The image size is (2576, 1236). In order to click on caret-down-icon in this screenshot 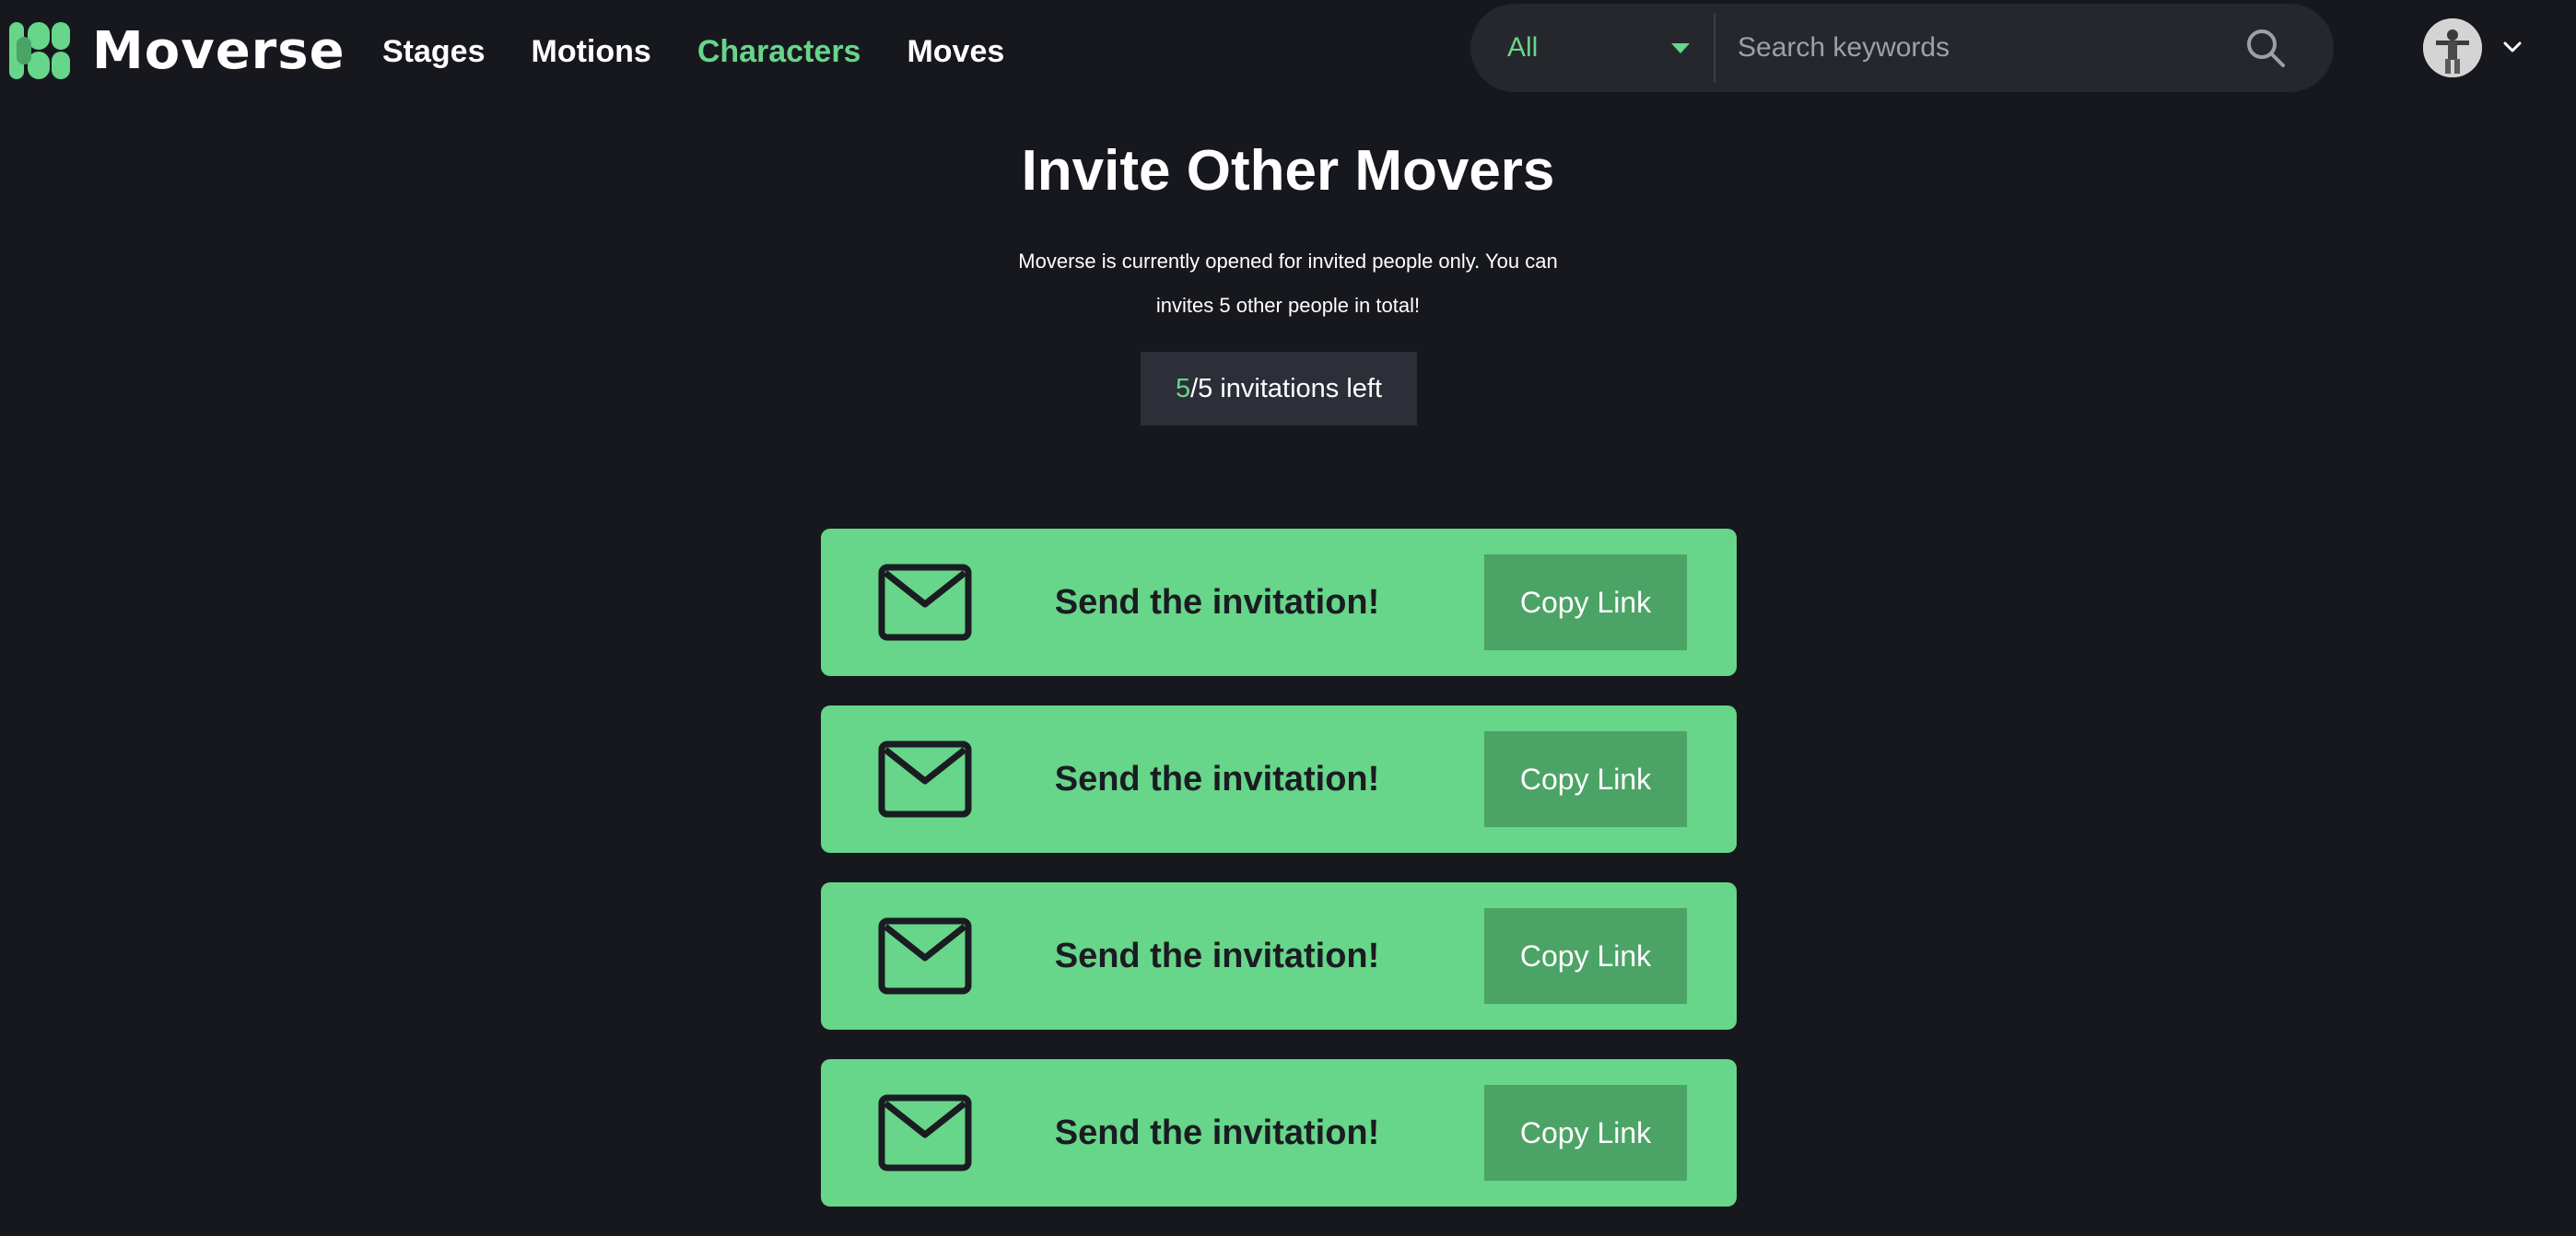, I will do `click(1680, 48)`.